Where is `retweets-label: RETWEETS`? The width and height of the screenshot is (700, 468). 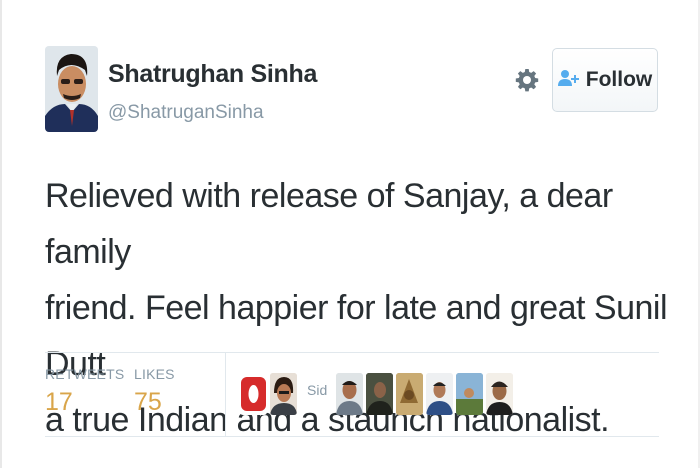 retweets-label: RETWEETS is located at coordinates (85, 374).